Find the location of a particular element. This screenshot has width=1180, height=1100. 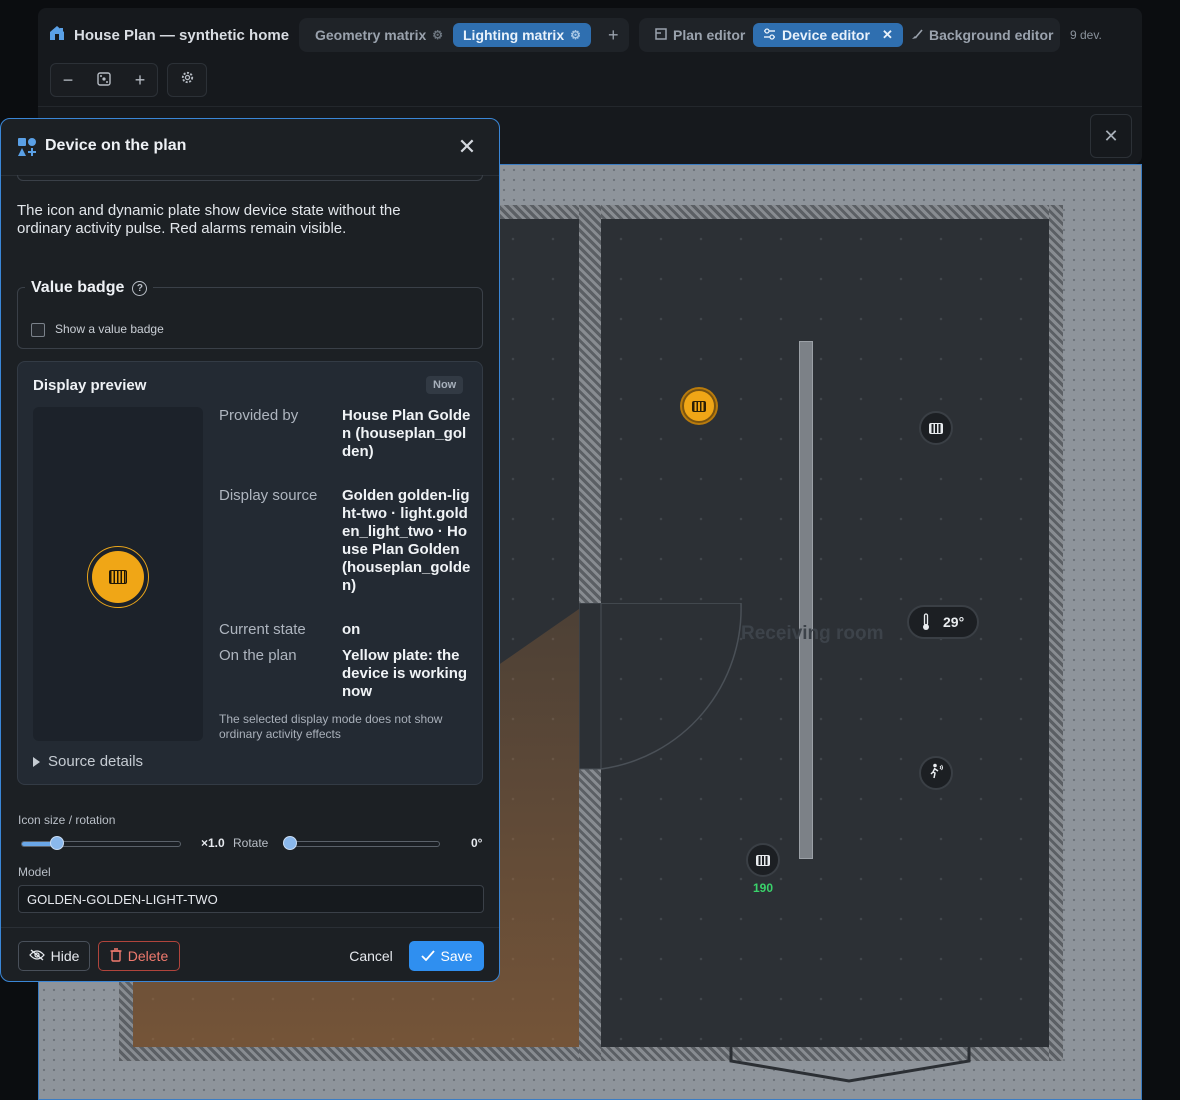

house-icon is located at coordinates (57, 35).